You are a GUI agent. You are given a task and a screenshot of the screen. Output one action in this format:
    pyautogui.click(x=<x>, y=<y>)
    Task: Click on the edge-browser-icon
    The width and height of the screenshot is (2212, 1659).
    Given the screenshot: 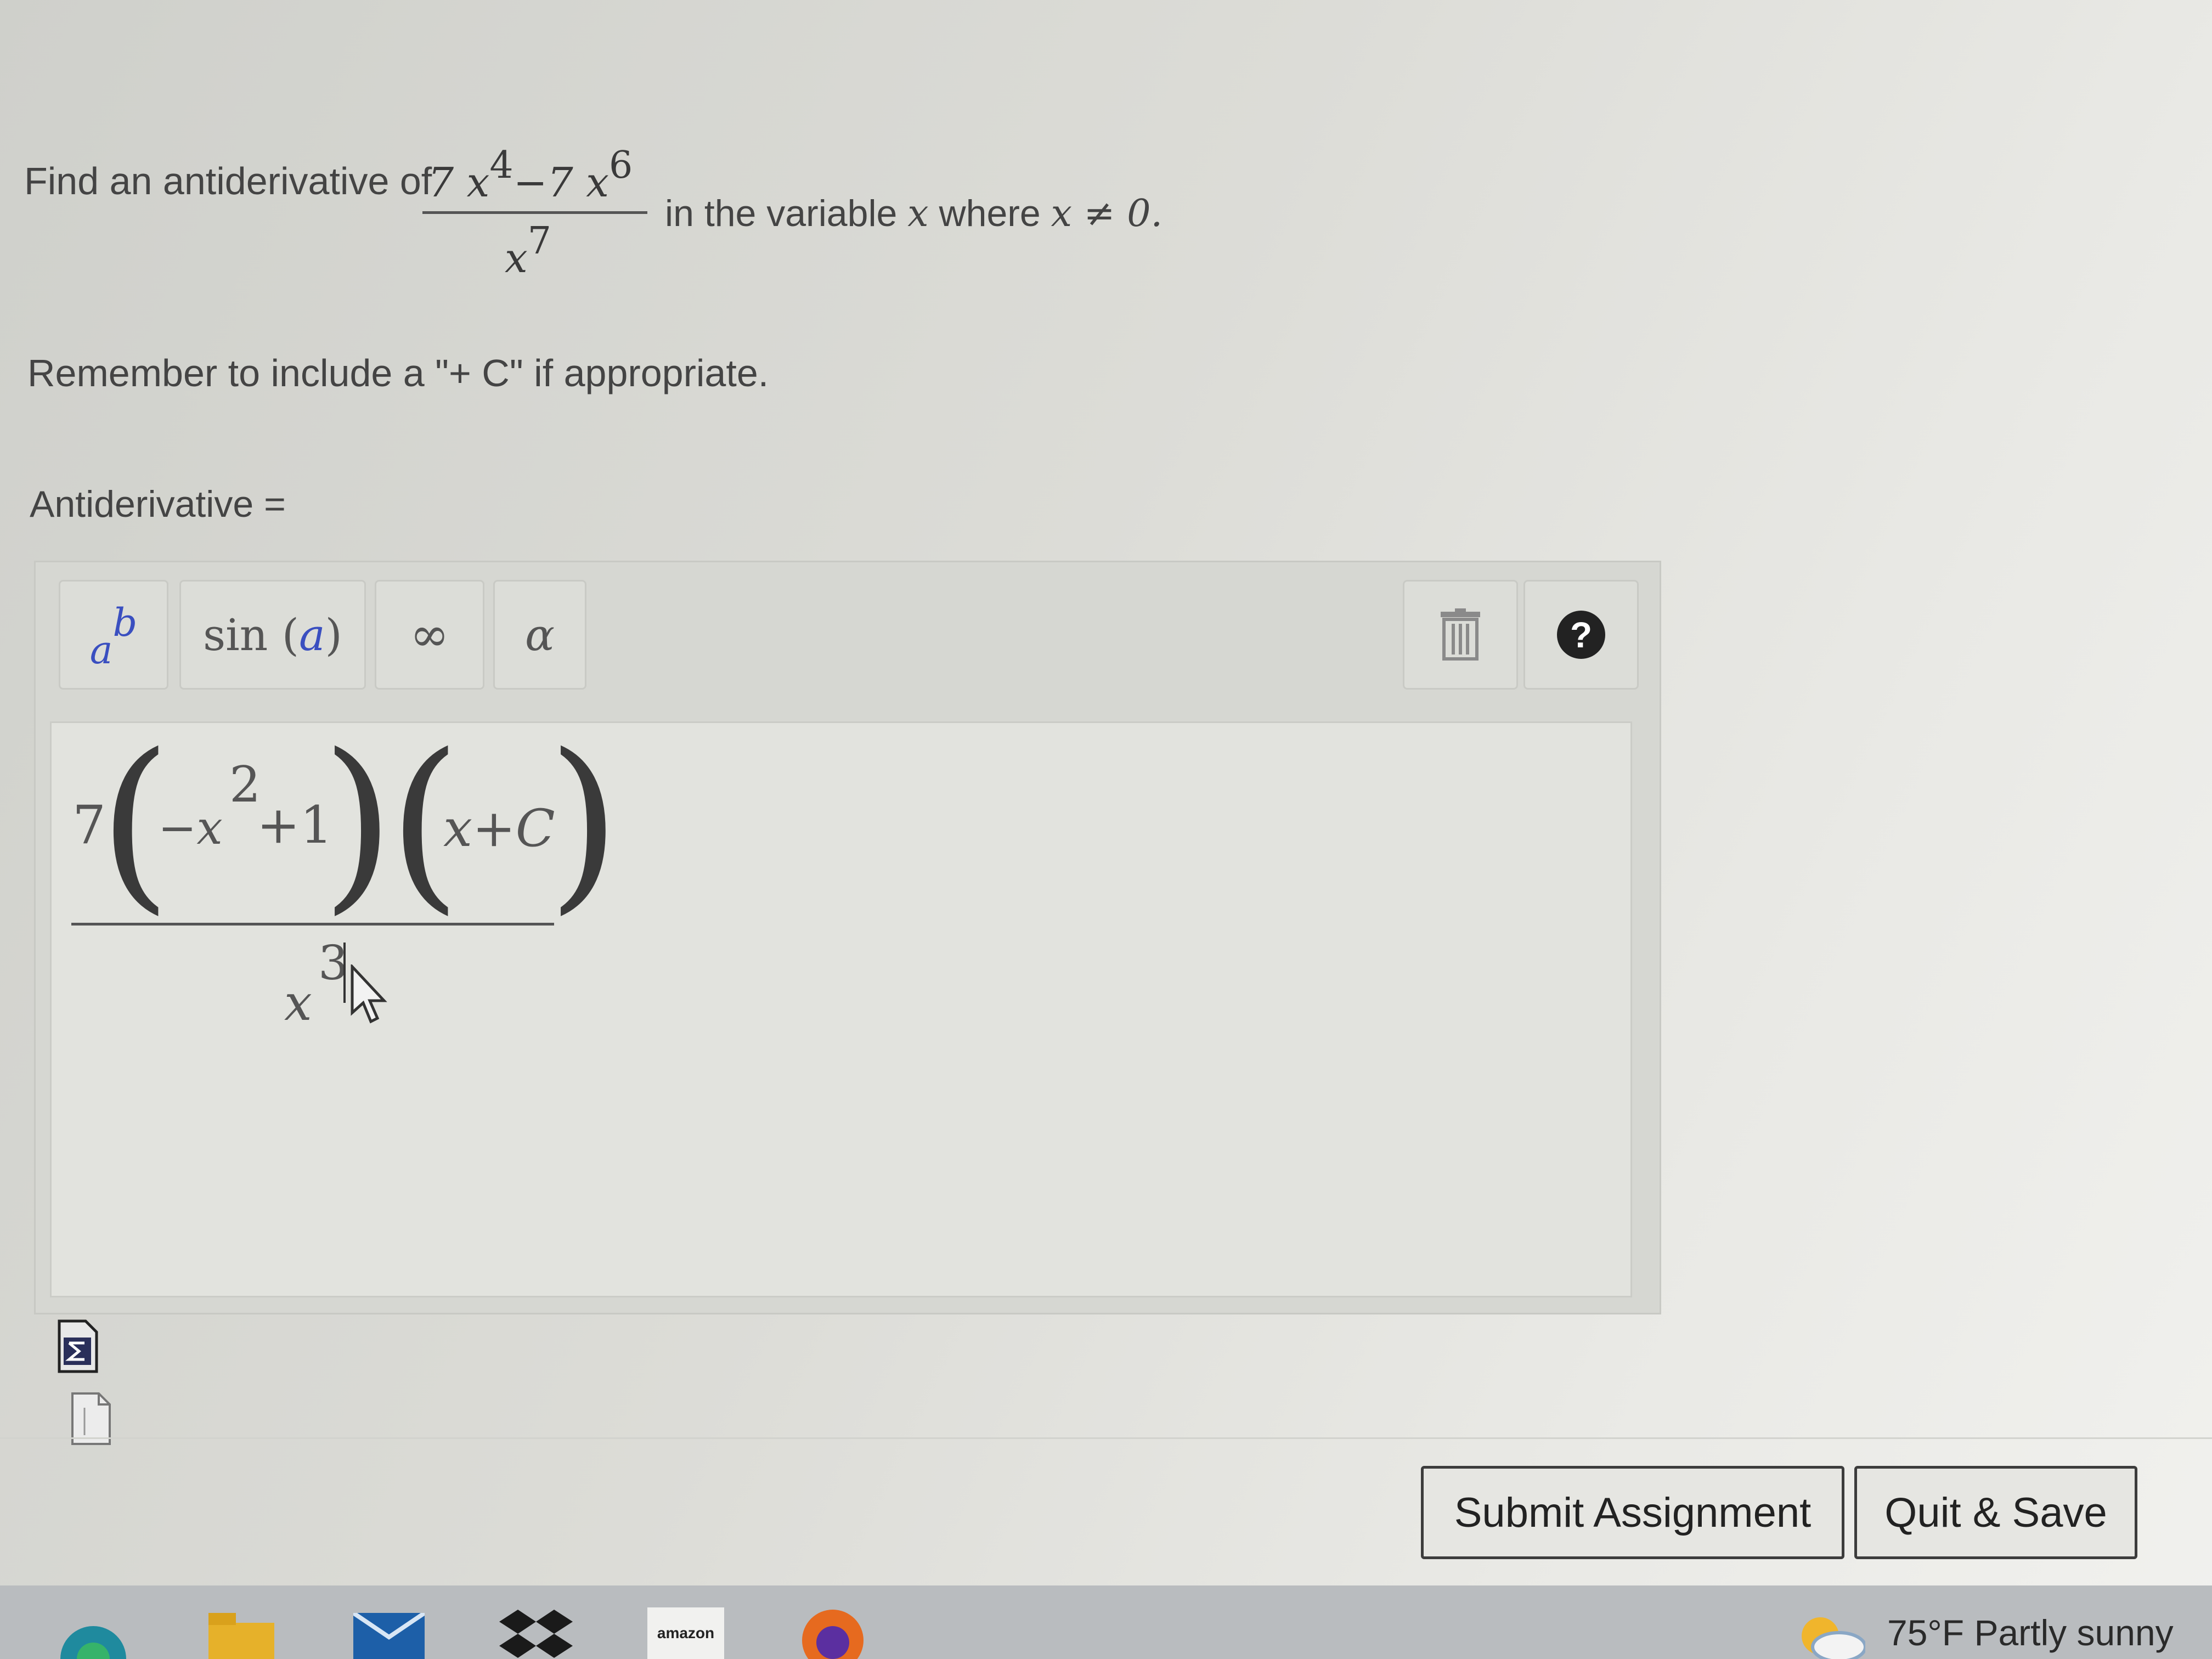 What is the action you would take?
    pyautogui.click(x=93, y=1634)
    